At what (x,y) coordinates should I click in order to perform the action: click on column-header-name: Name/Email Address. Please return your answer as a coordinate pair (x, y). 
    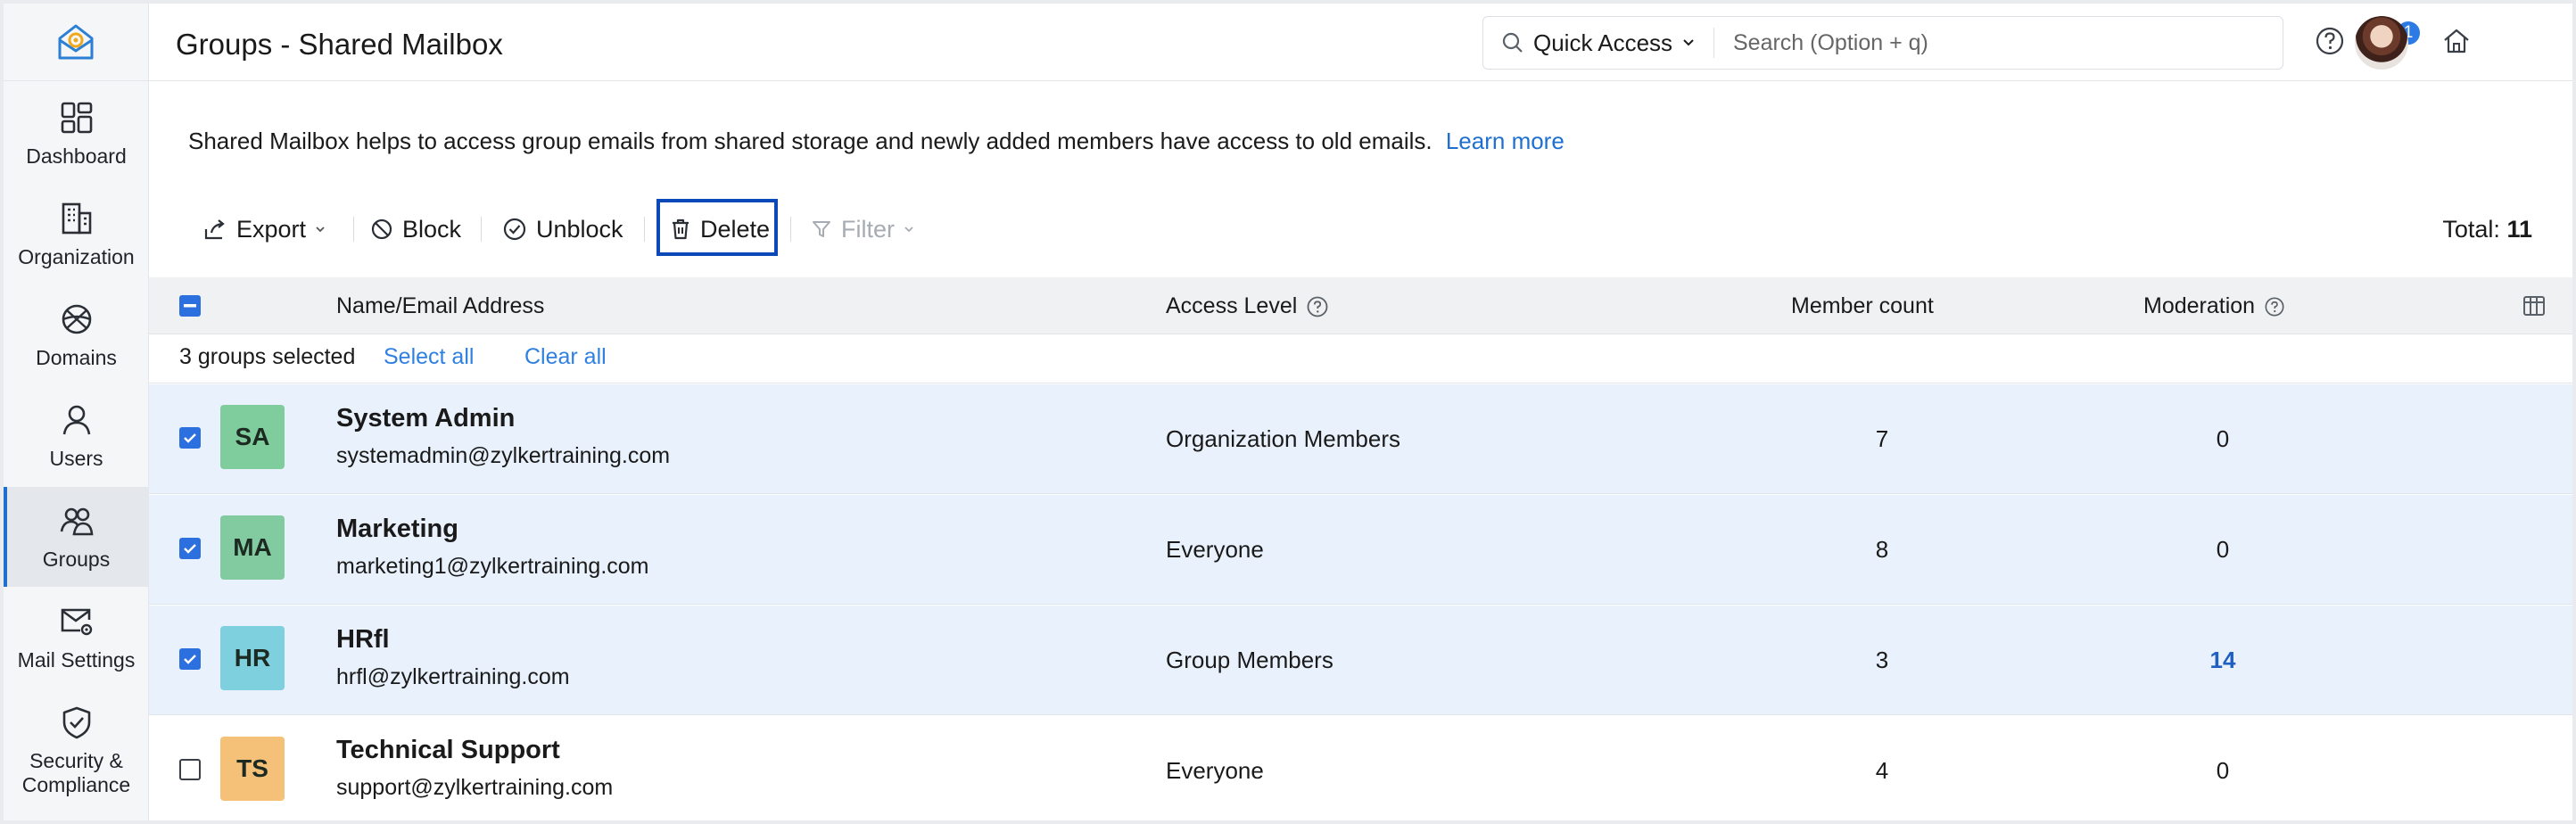
    Looking at the image, I should click on (440, 306).